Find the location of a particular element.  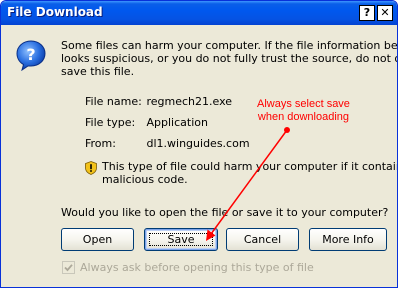

close-button: ✕ is located at coordinates (385, 13).